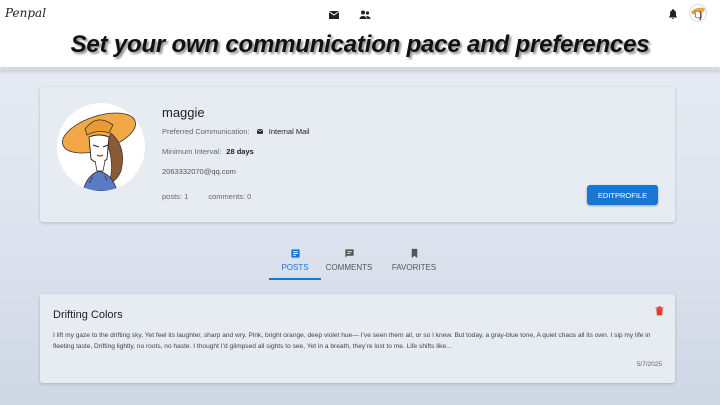 The height and width of the screenshot is (405, 720). I want to click on minimum-interval-row: Minimum Interval: 28 days, so click(208, 151).